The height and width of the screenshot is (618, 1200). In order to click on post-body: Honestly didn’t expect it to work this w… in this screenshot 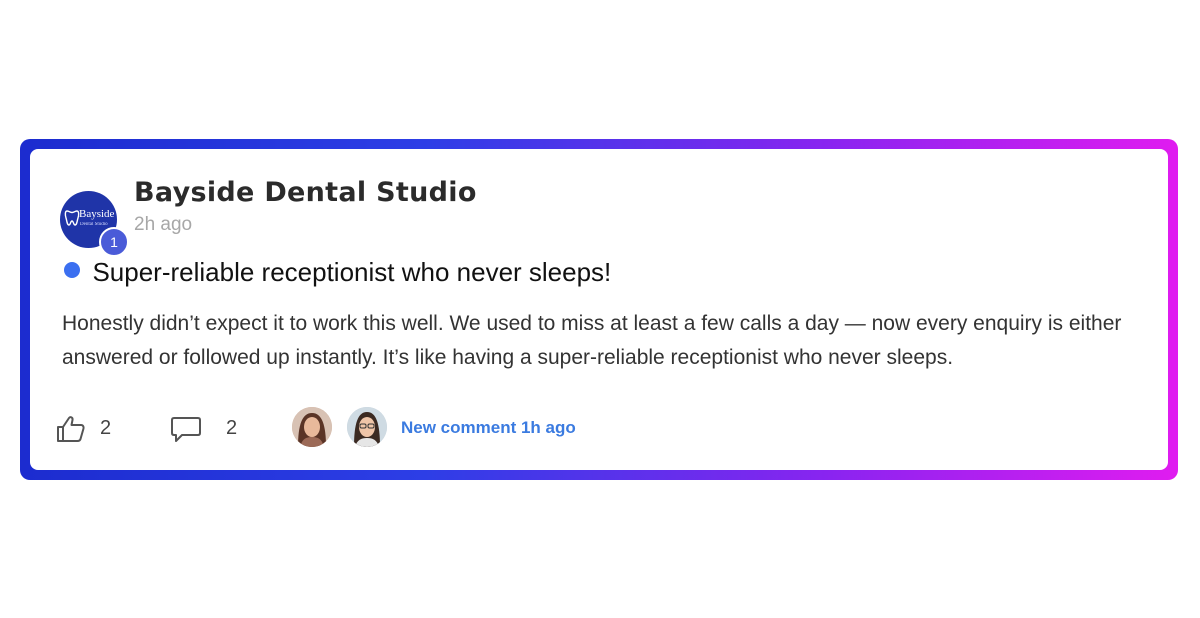, I will do `click(592, 340)`.